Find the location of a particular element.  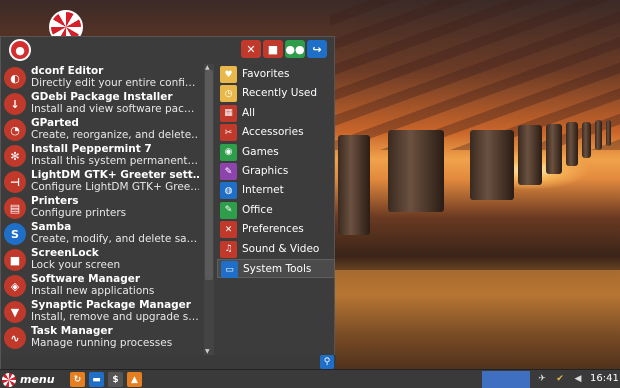

media-icon: ♫ is located at coordinates (228, 249).